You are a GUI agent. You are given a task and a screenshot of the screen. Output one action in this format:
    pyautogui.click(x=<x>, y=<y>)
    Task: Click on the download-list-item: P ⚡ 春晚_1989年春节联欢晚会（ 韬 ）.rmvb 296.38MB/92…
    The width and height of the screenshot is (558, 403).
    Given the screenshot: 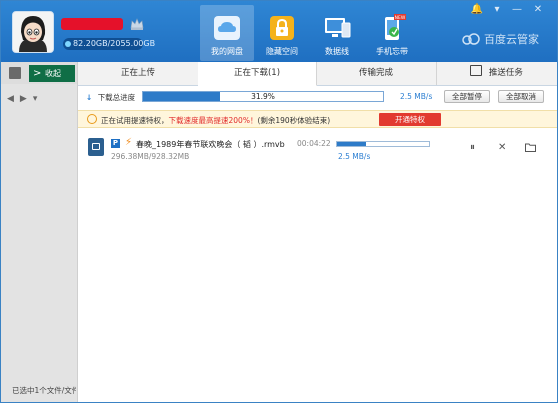 What is the action you would take?
    pyautogui.click(x=317, y=149)
    